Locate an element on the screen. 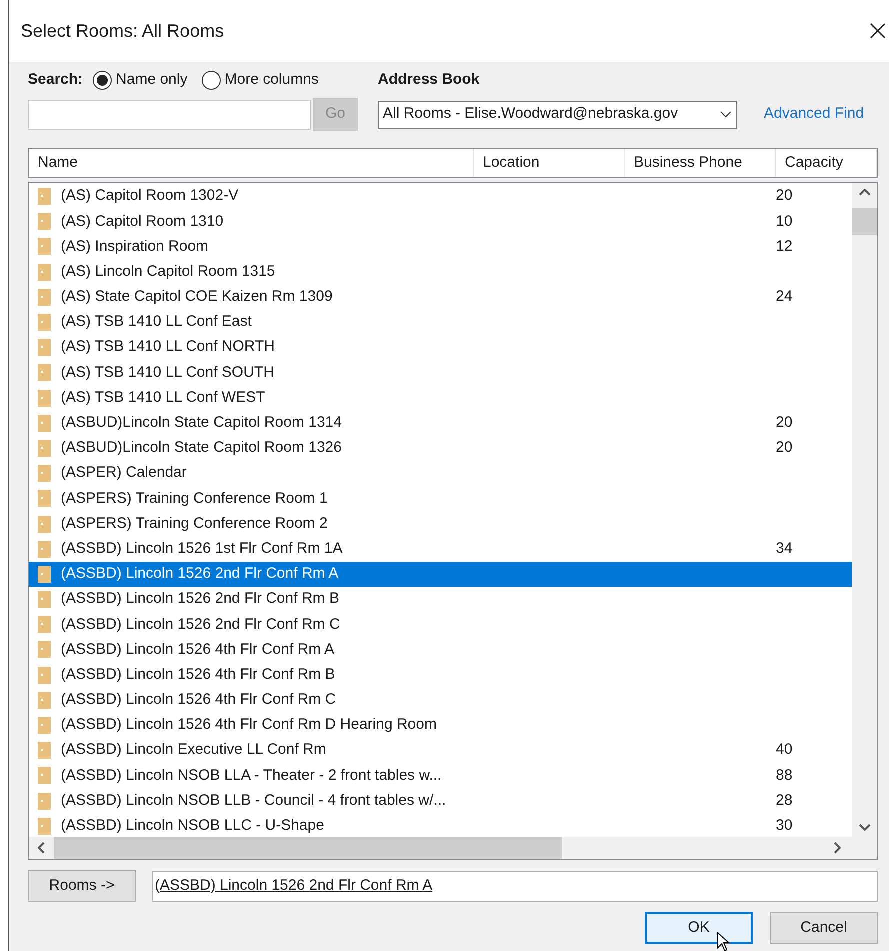 The image size is (889, 951). table-cell-text: (ASSBD) Lincoln Executive LL Conf Rm is located at coordinates (193, 750).